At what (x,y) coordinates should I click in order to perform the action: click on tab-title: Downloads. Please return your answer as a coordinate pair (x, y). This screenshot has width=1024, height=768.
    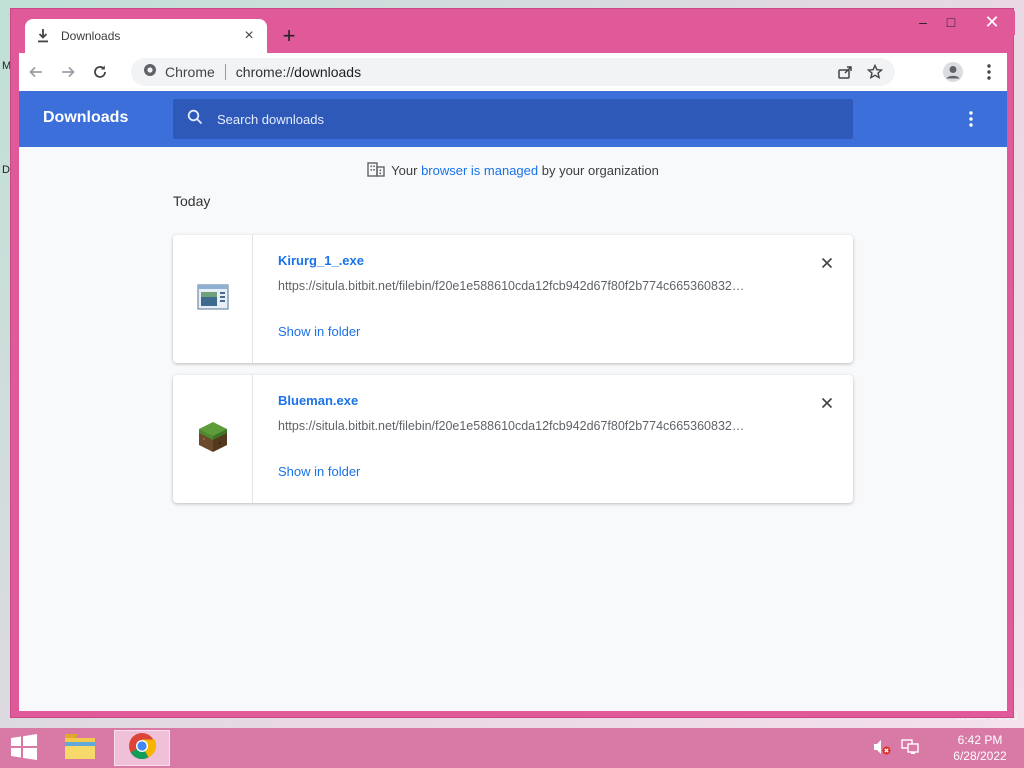
    Looking at the image, I should click on (91, 36).